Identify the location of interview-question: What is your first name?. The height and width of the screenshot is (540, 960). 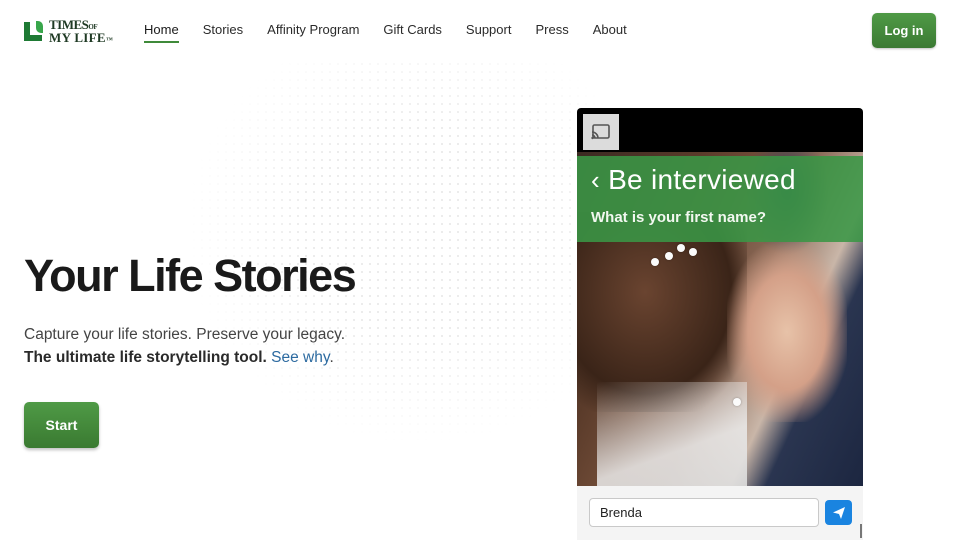
(679, 217).